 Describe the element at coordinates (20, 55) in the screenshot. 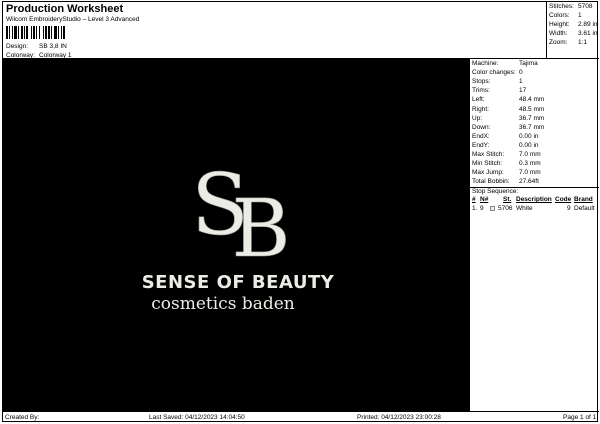

I see `colorway-label: Colorway:` at that location.